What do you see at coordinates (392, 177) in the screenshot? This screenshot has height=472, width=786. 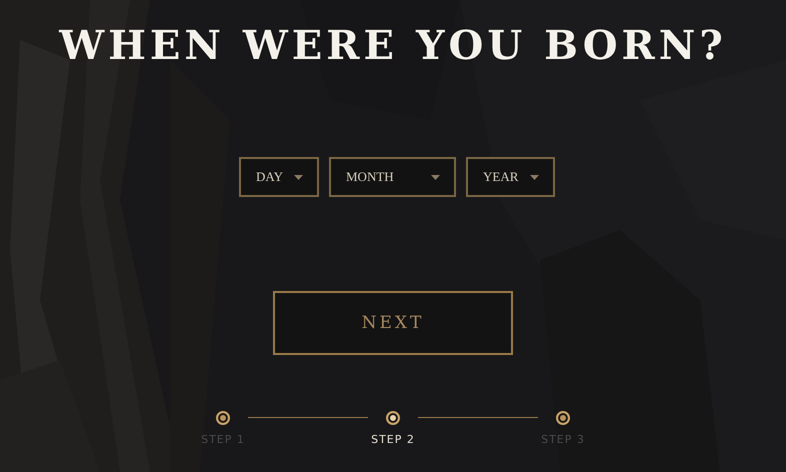 I see `select-field: MONTH` at bounding box center [392, 177].